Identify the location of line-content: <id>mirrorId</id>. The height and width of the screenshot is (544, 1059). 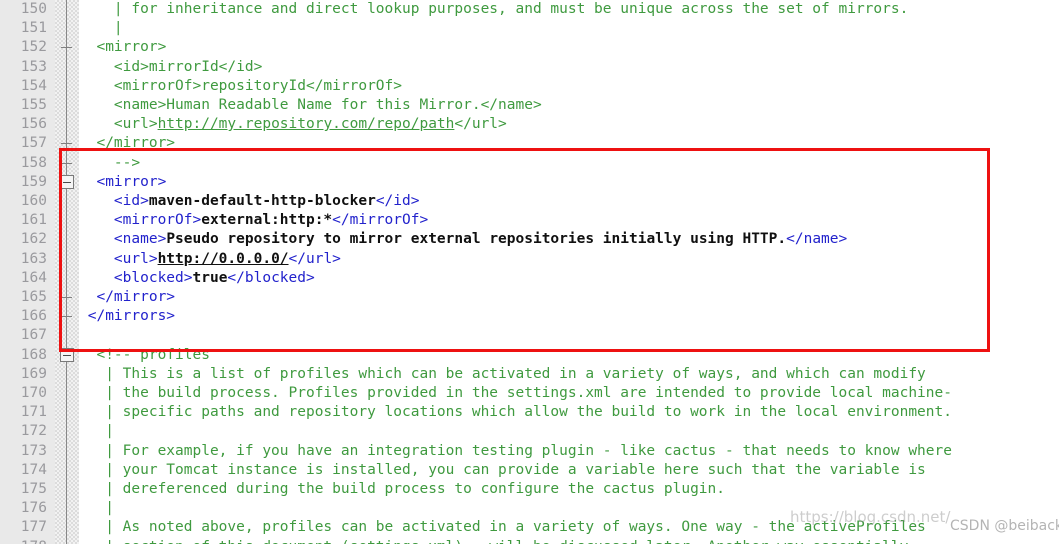
(170, 67).